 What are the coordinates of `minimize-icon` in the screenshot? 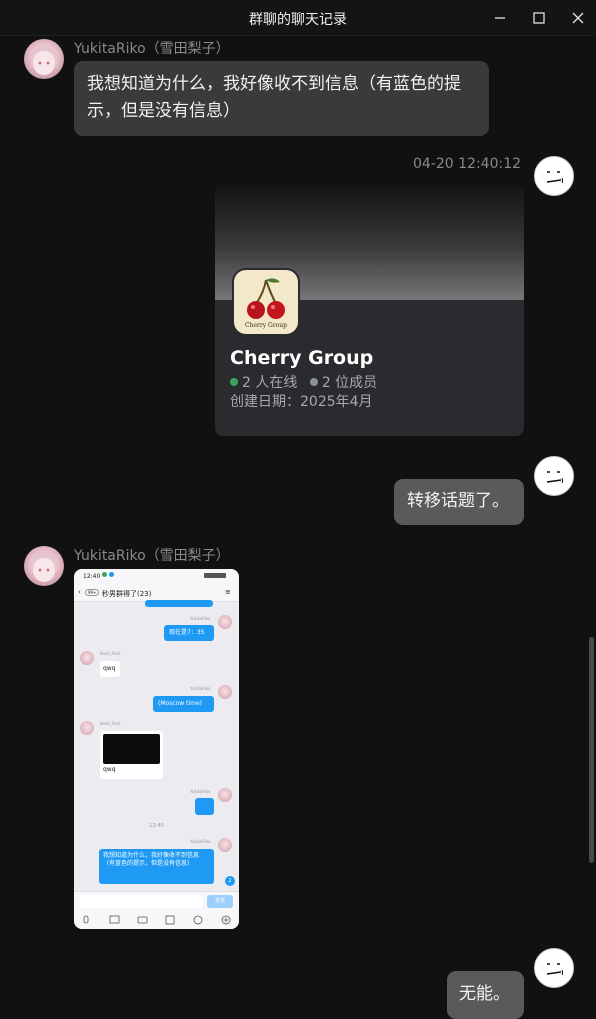 It's located at (500, 18).